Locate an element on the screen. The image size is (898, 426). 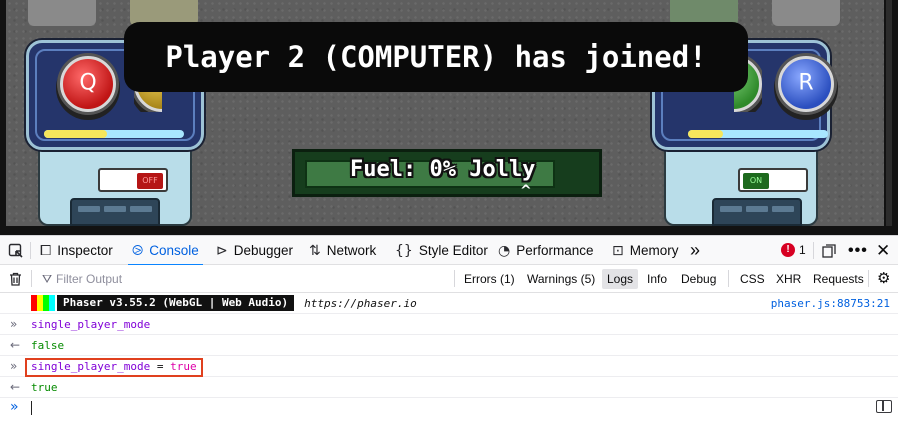
tab-style-editor: {} Style Editor is located at coordinates (441, 250).